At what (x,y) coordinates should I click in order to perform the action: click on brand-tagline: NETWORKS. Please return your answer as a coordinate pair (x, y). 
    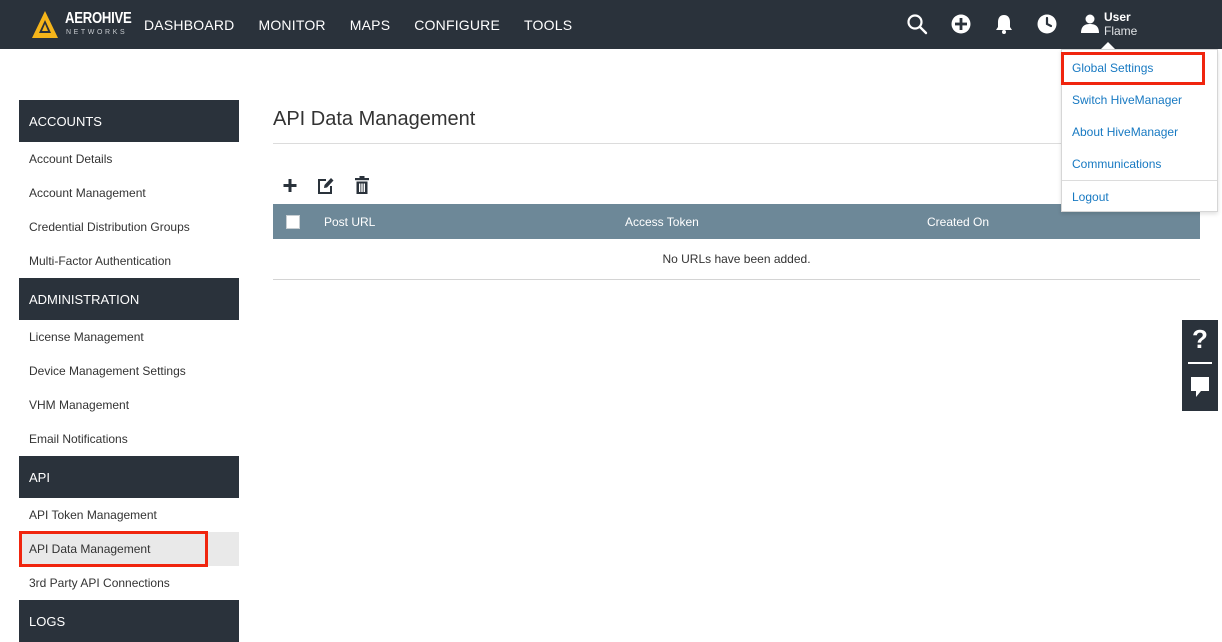
    Looking at the image, I should click on (97, 32).